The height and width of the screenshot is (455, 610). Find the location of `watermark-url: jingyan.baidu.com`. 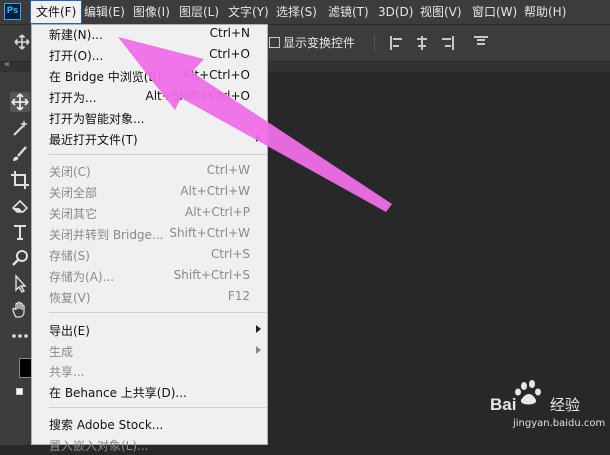

watermark-url: jingyan.baidu.com is located at coordinates (559, 423).